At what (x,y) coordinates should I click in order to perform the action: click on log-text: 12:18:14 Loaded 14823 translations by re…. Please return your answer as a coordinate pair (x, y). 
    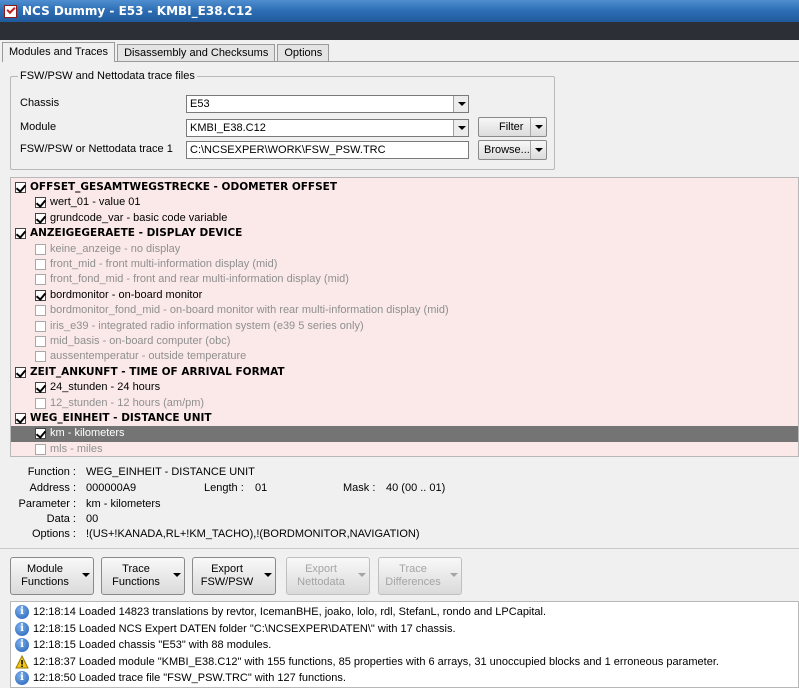
    Looking at the image, I should click on (290, 612).